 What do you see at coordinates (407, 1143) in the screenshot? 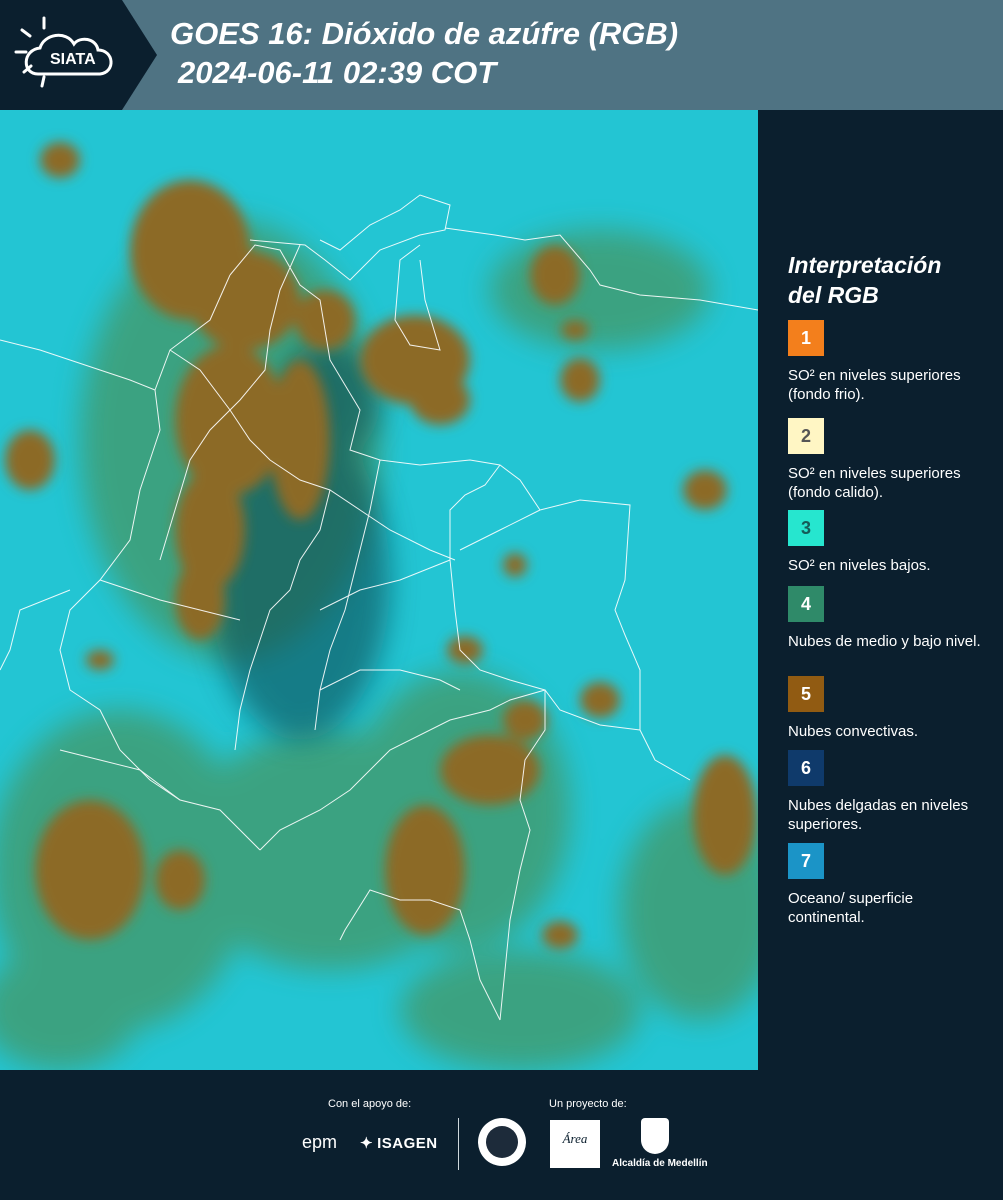
I see `isagen-text: ISAGEN` at bounding box center [407, 1143].